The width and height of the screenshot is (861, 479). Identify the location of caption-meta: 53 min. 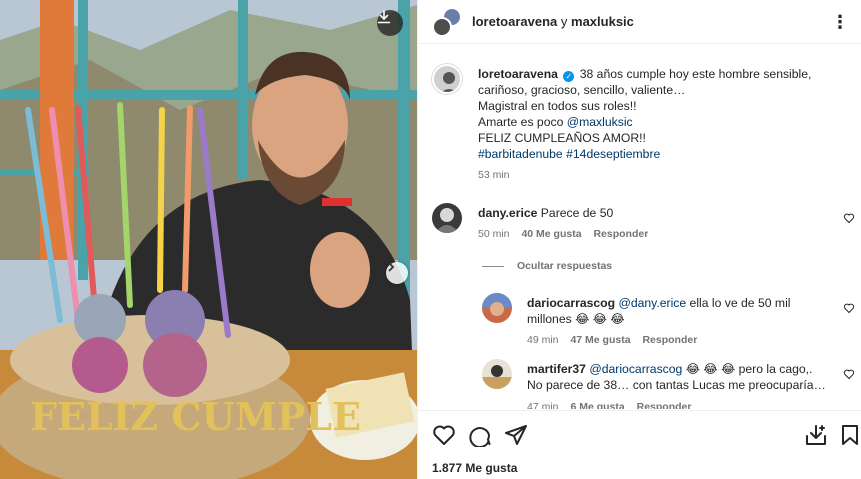
(498, 175).